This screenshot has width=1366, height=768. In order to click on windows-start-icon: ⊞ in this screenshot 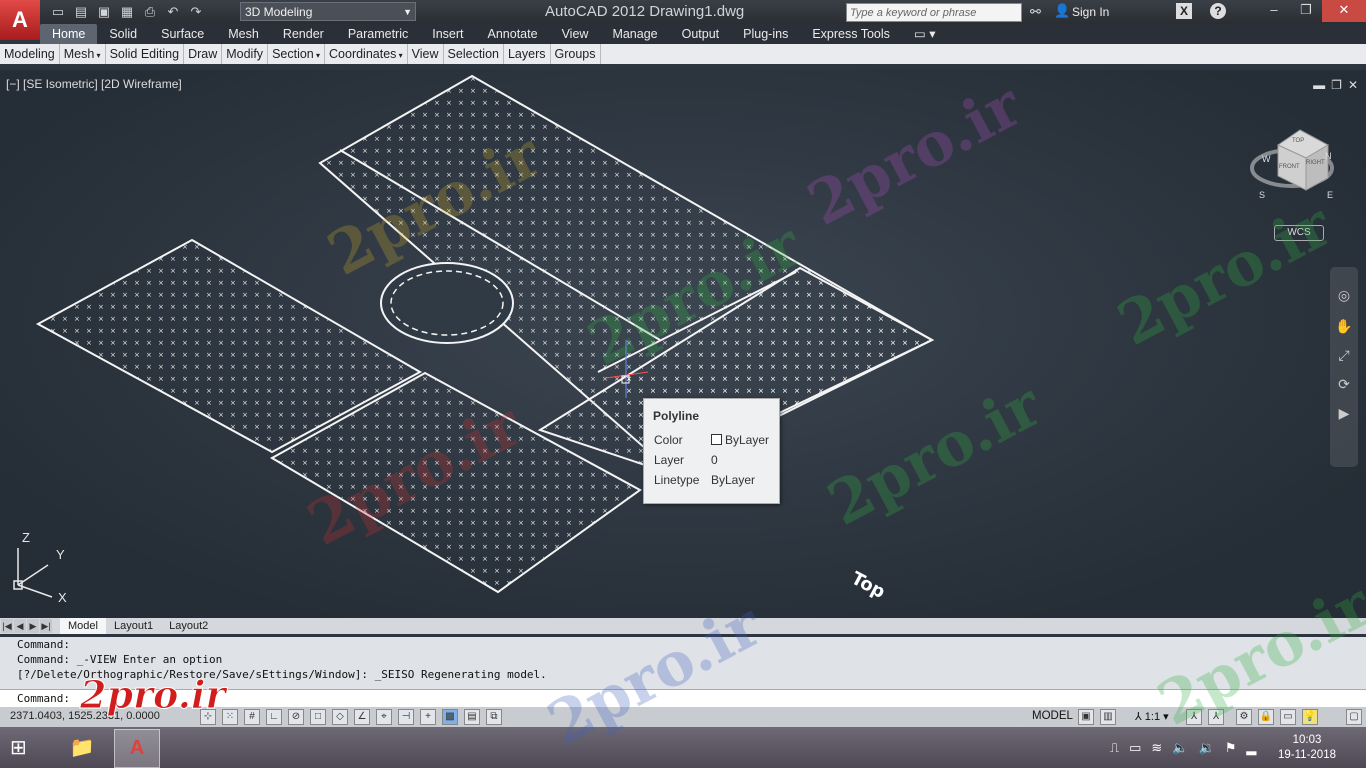, I will do `click(25, 748)`.